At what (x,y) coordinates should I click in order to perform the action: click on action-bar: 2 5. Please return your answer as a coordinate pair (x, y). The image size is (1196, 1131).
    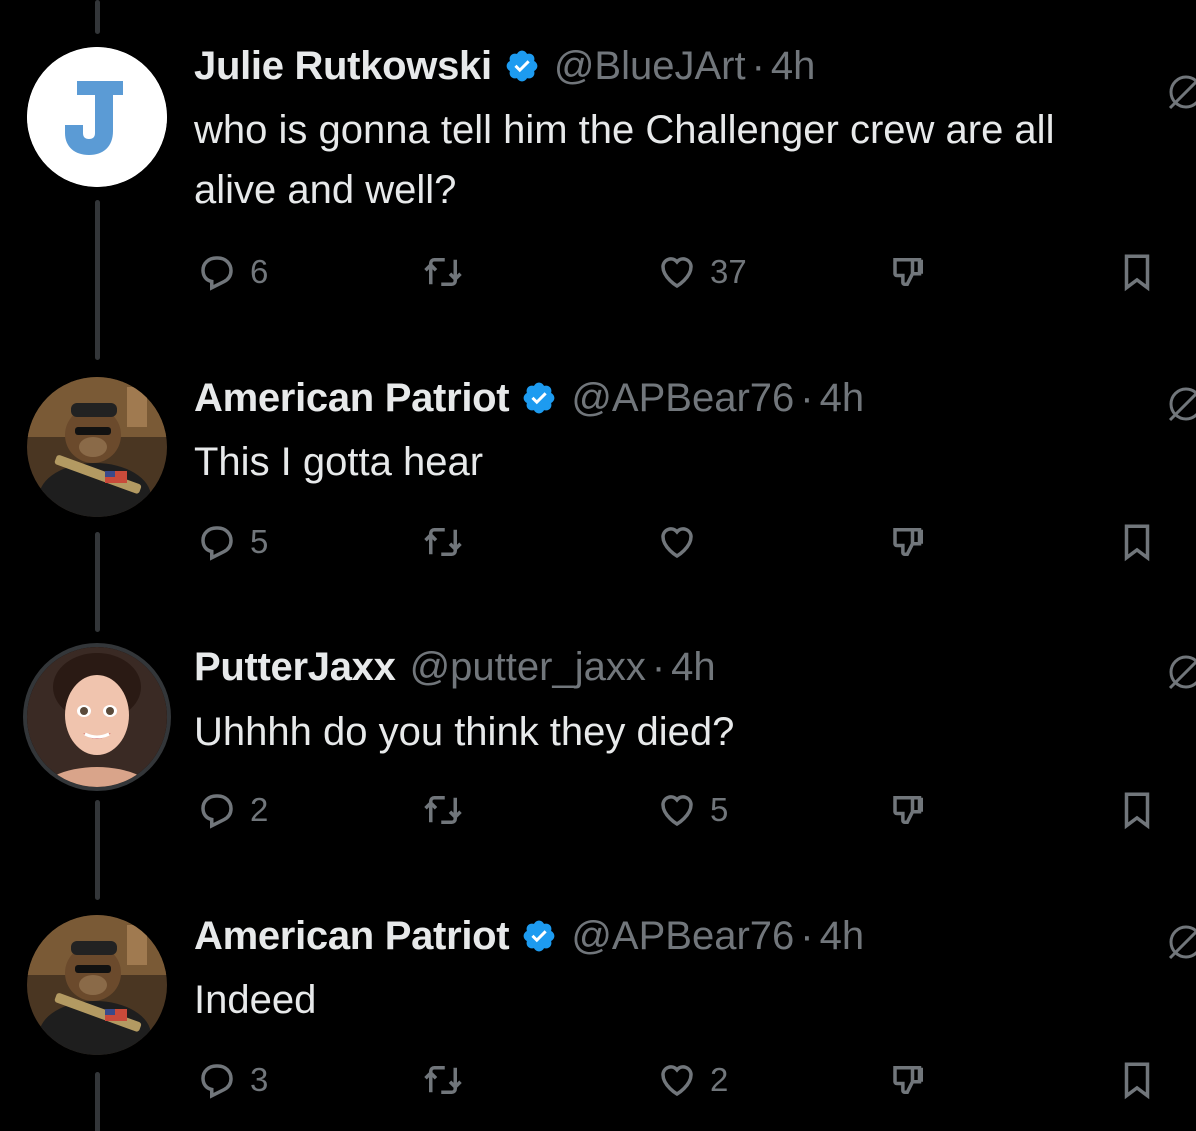
    Looking at the image, I should click on (598, 810).